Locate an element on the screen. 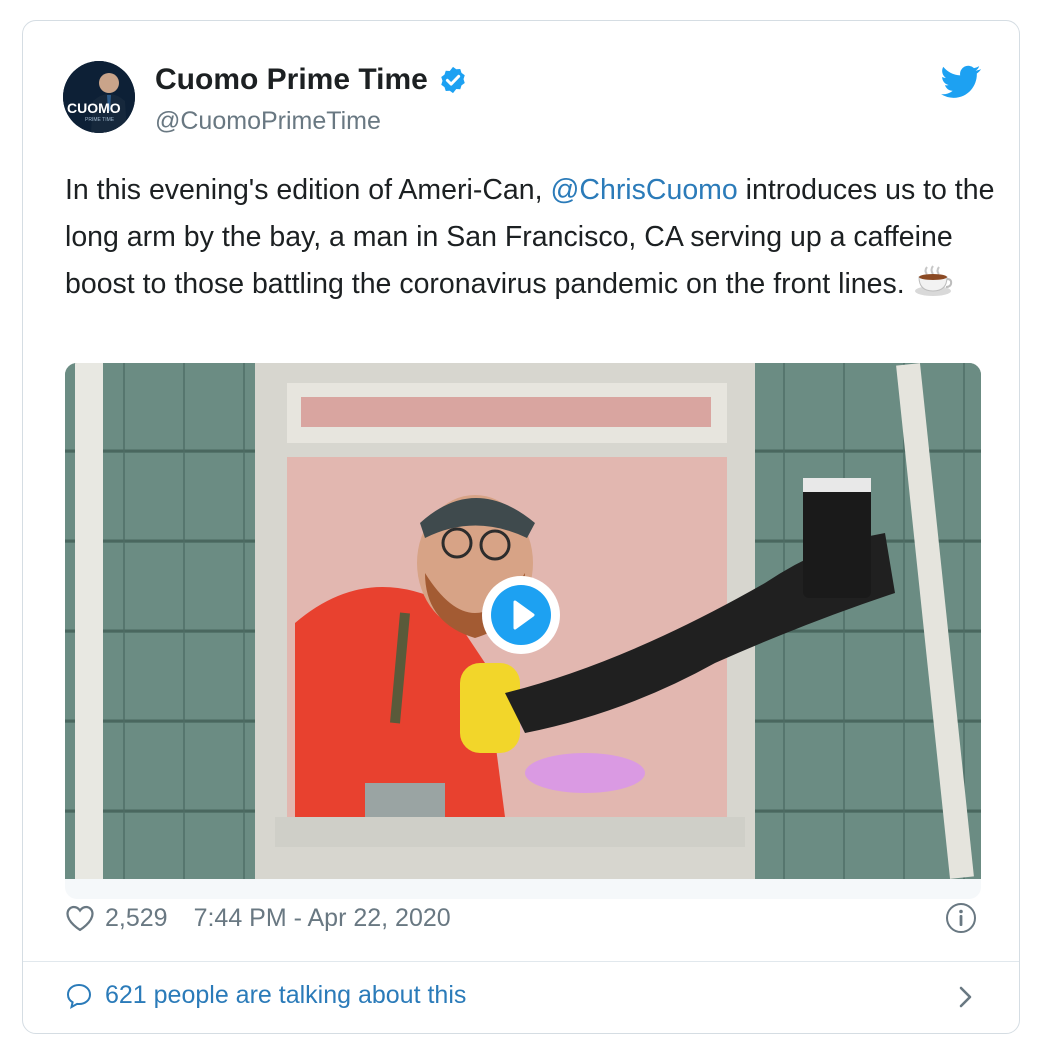 This screenshot has width=1042, height=1060. account-name-row: Cuomo Prime Time is located at coordinates (311, 80).